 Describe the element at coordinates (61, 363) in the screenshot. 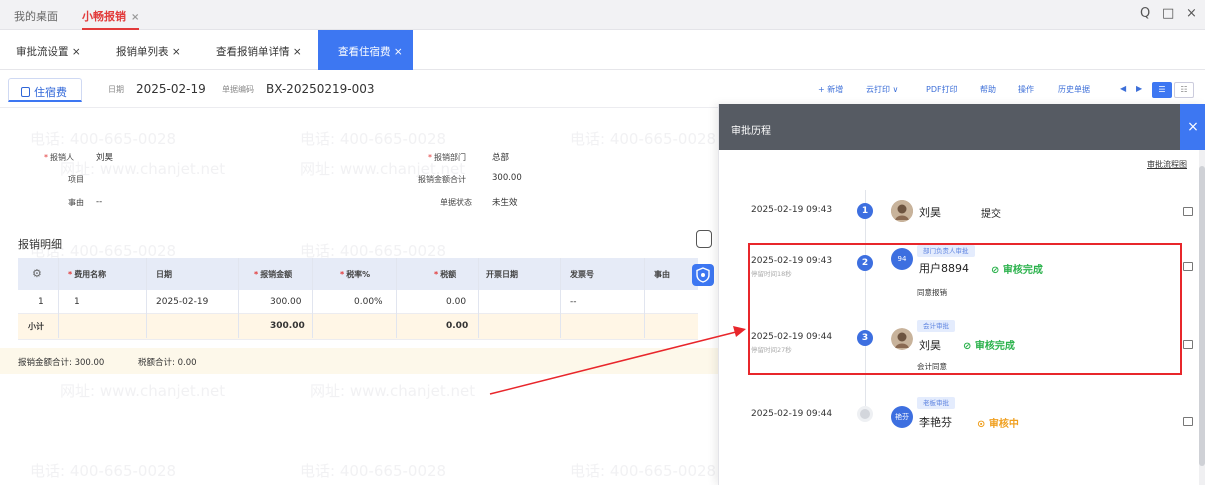

I see `footer-amount: 报销金额合计: 300.00` at that location.